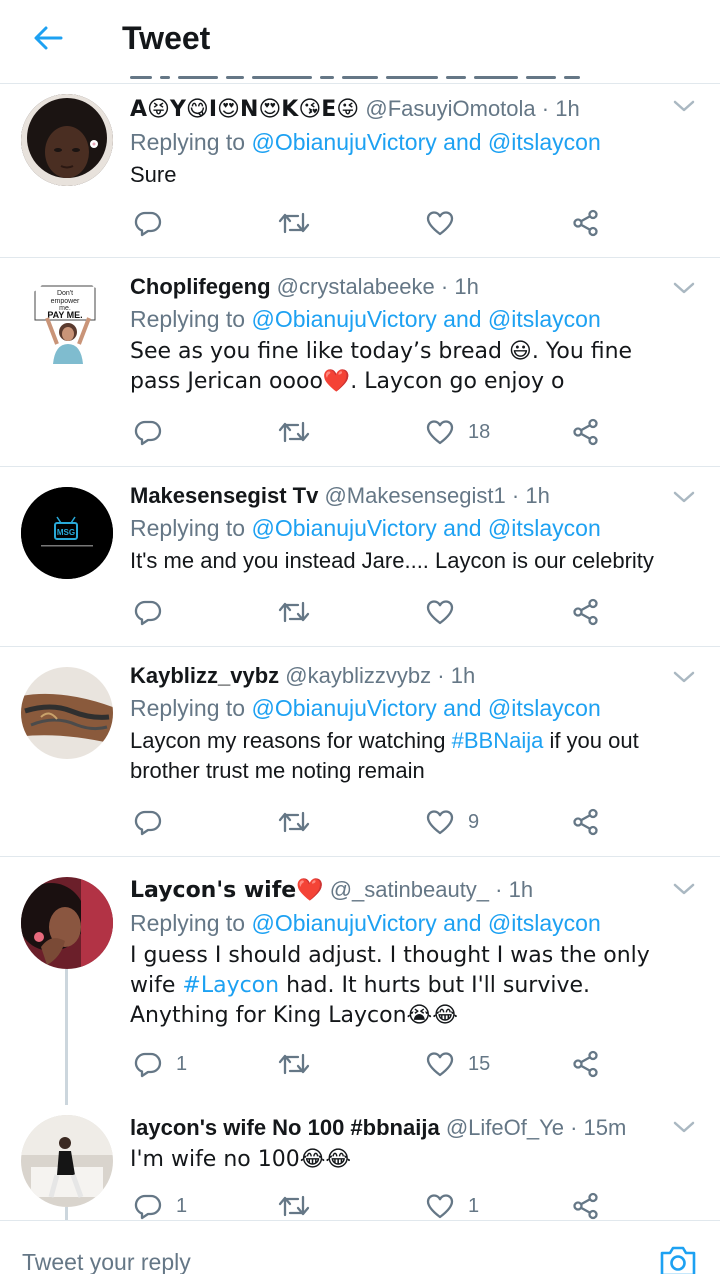  What do you see at coordinates (380, 81) in the screenshot?
I see `clipped-previous-tweet` at bounding box center [380, 81].